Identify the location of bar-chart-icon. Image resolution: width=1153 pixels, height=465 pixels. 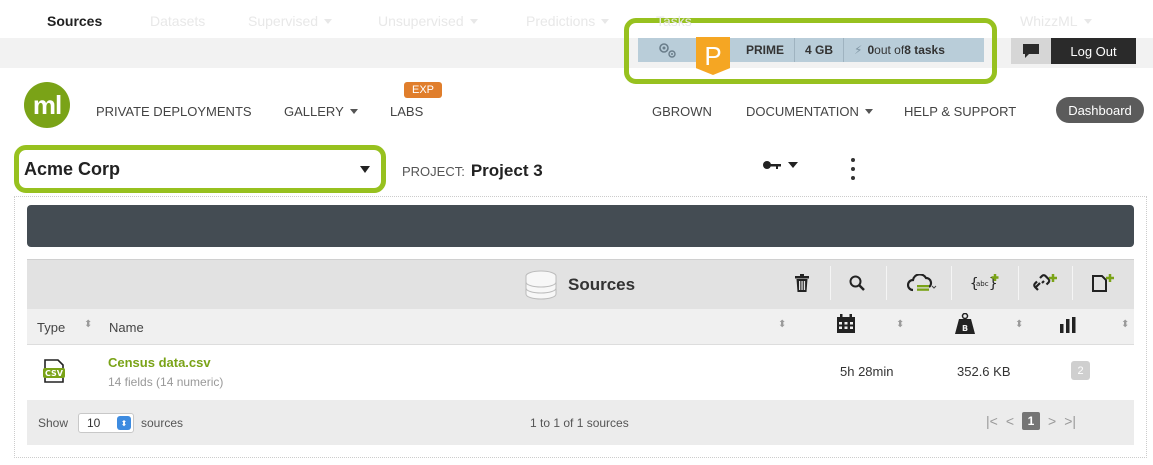
(1068, 327).